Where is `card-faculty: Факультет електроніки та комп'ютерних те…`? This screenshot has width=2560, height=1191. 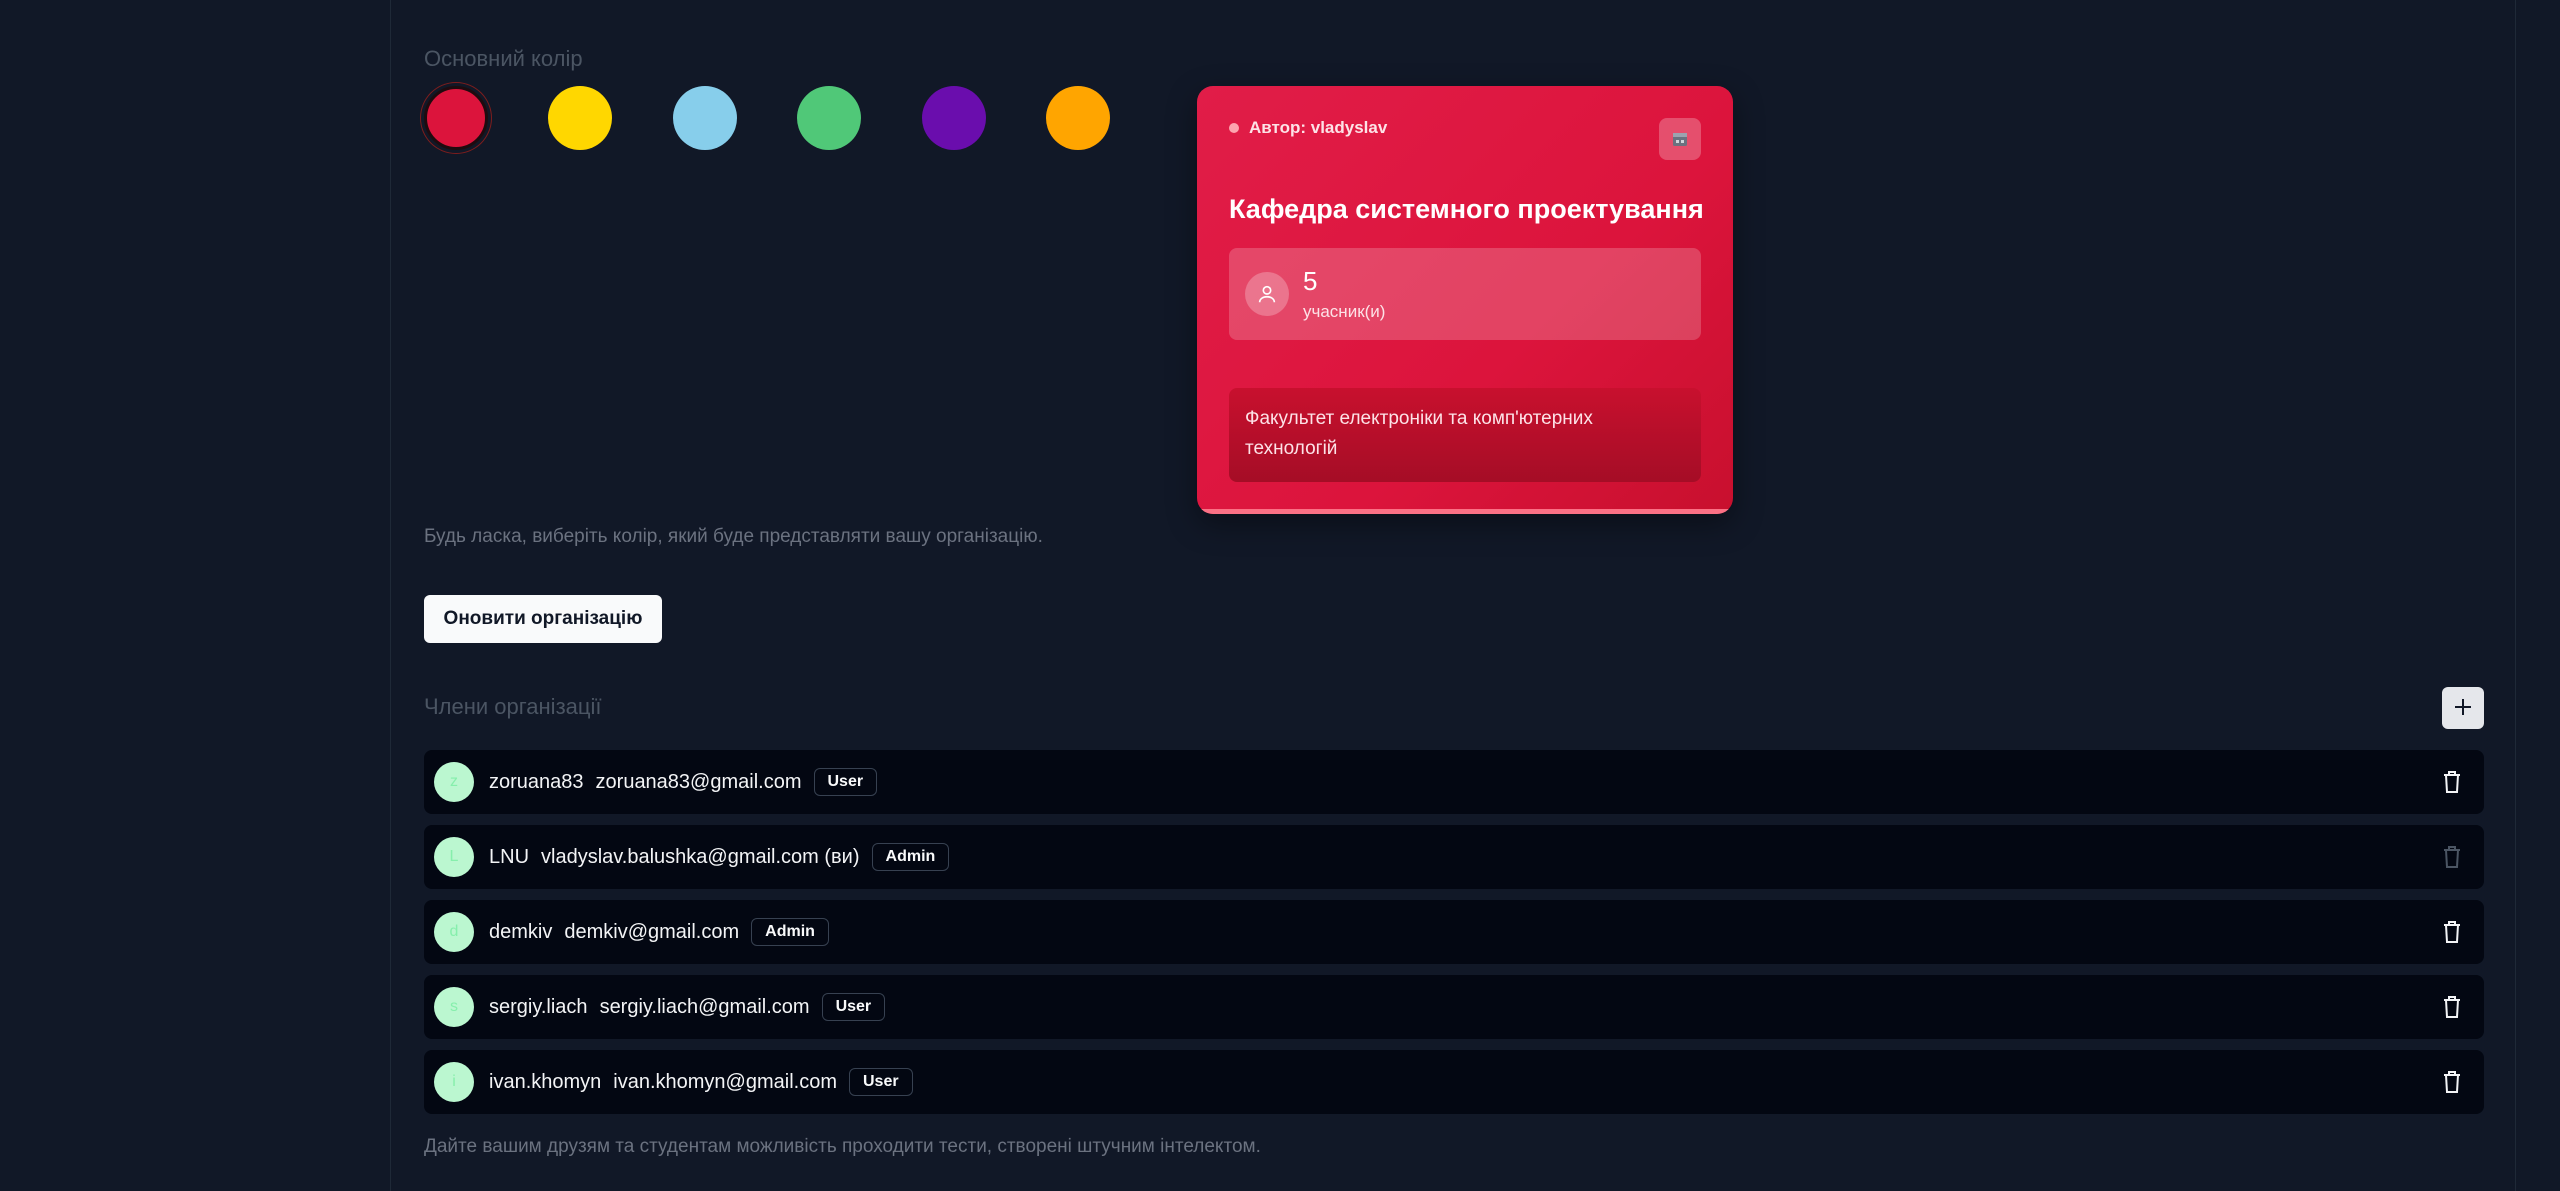 card-faculty: Факультет електроніки та комп'ютерних те… is located at coordinates (1465, 435).